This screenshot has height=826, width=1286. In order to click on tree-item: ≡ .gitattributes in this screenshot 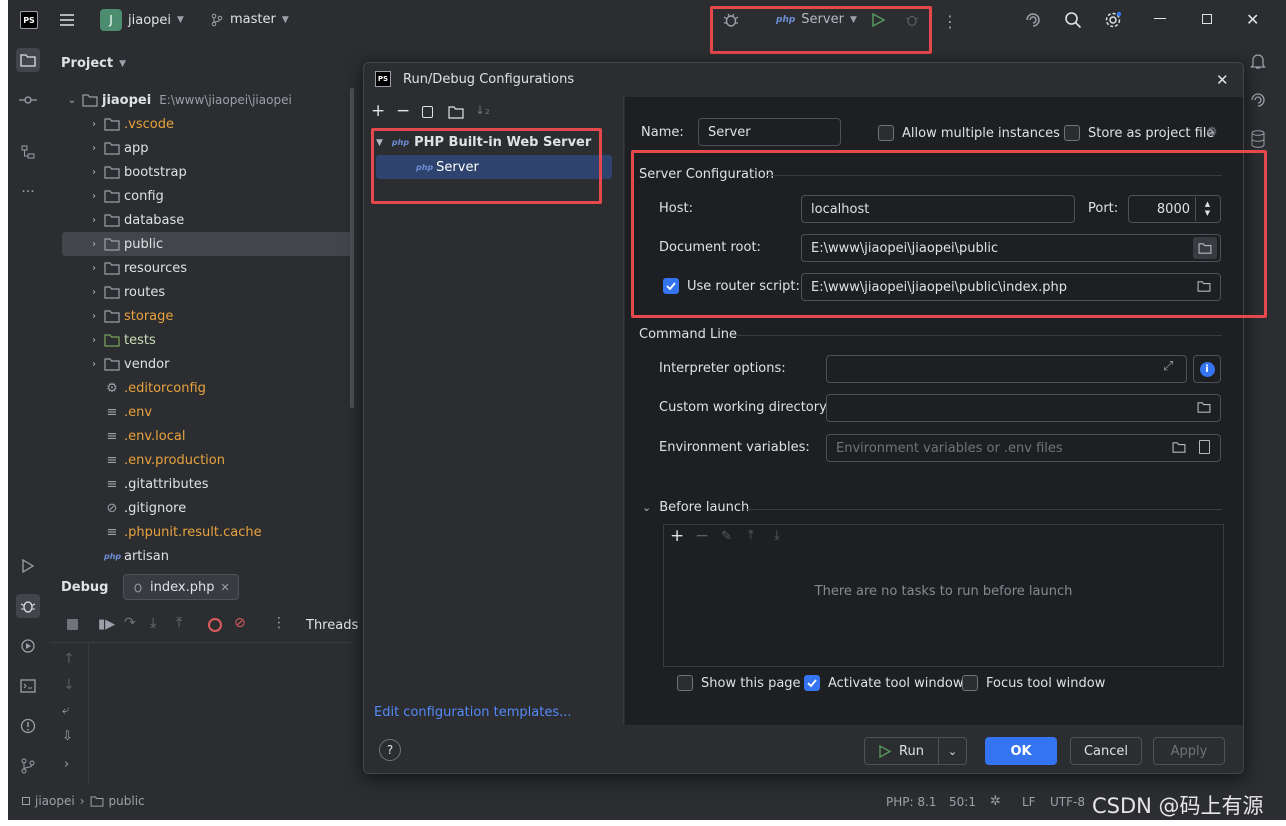, I will do `click(208, 484)`.